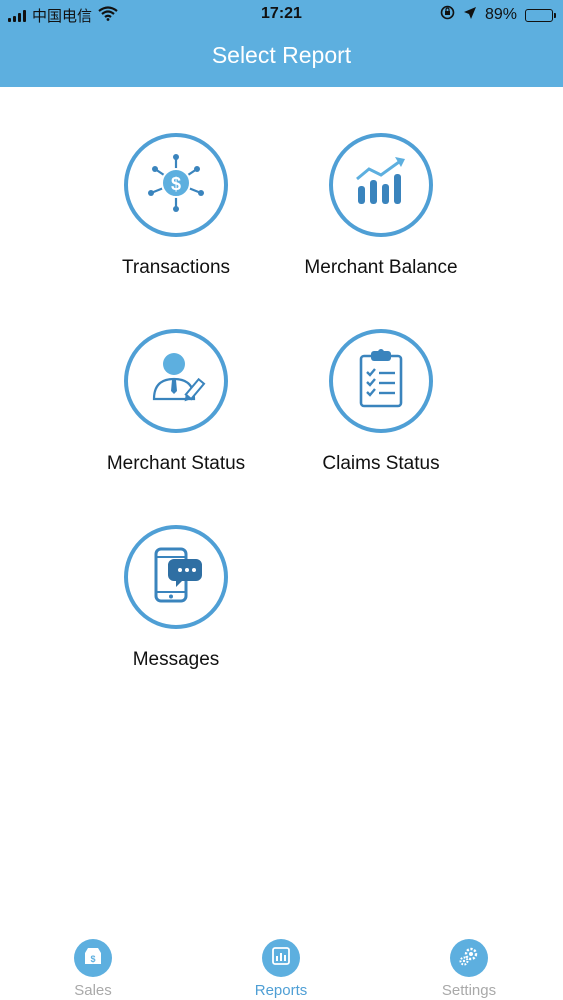 The image size is (563, 1000). I want to click on sales-tag-icon: $, so click(93, 958).